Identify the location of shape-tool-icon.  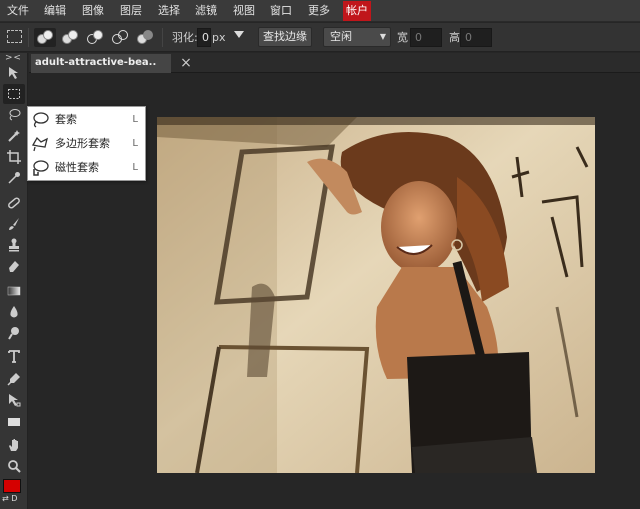
(14, 422).